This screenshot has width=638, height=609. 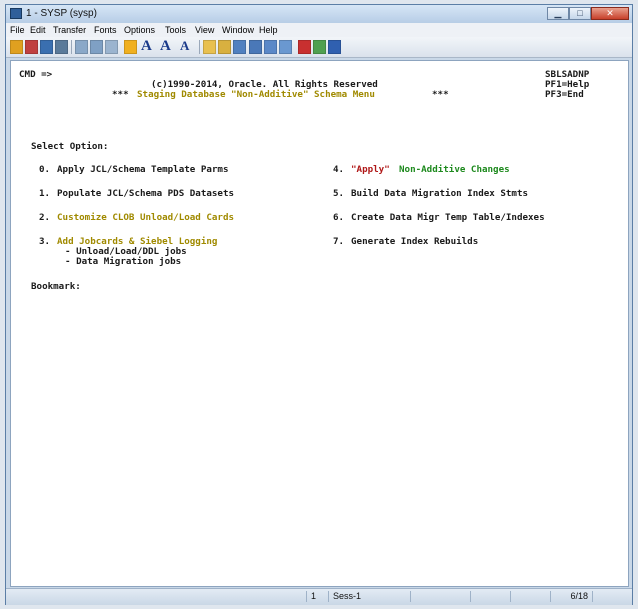 What do you see at coordinates (439, 193) in the screenshot?
I see `option-5: Build Data Migration Index Stmts` at bounding box center [439, 193].